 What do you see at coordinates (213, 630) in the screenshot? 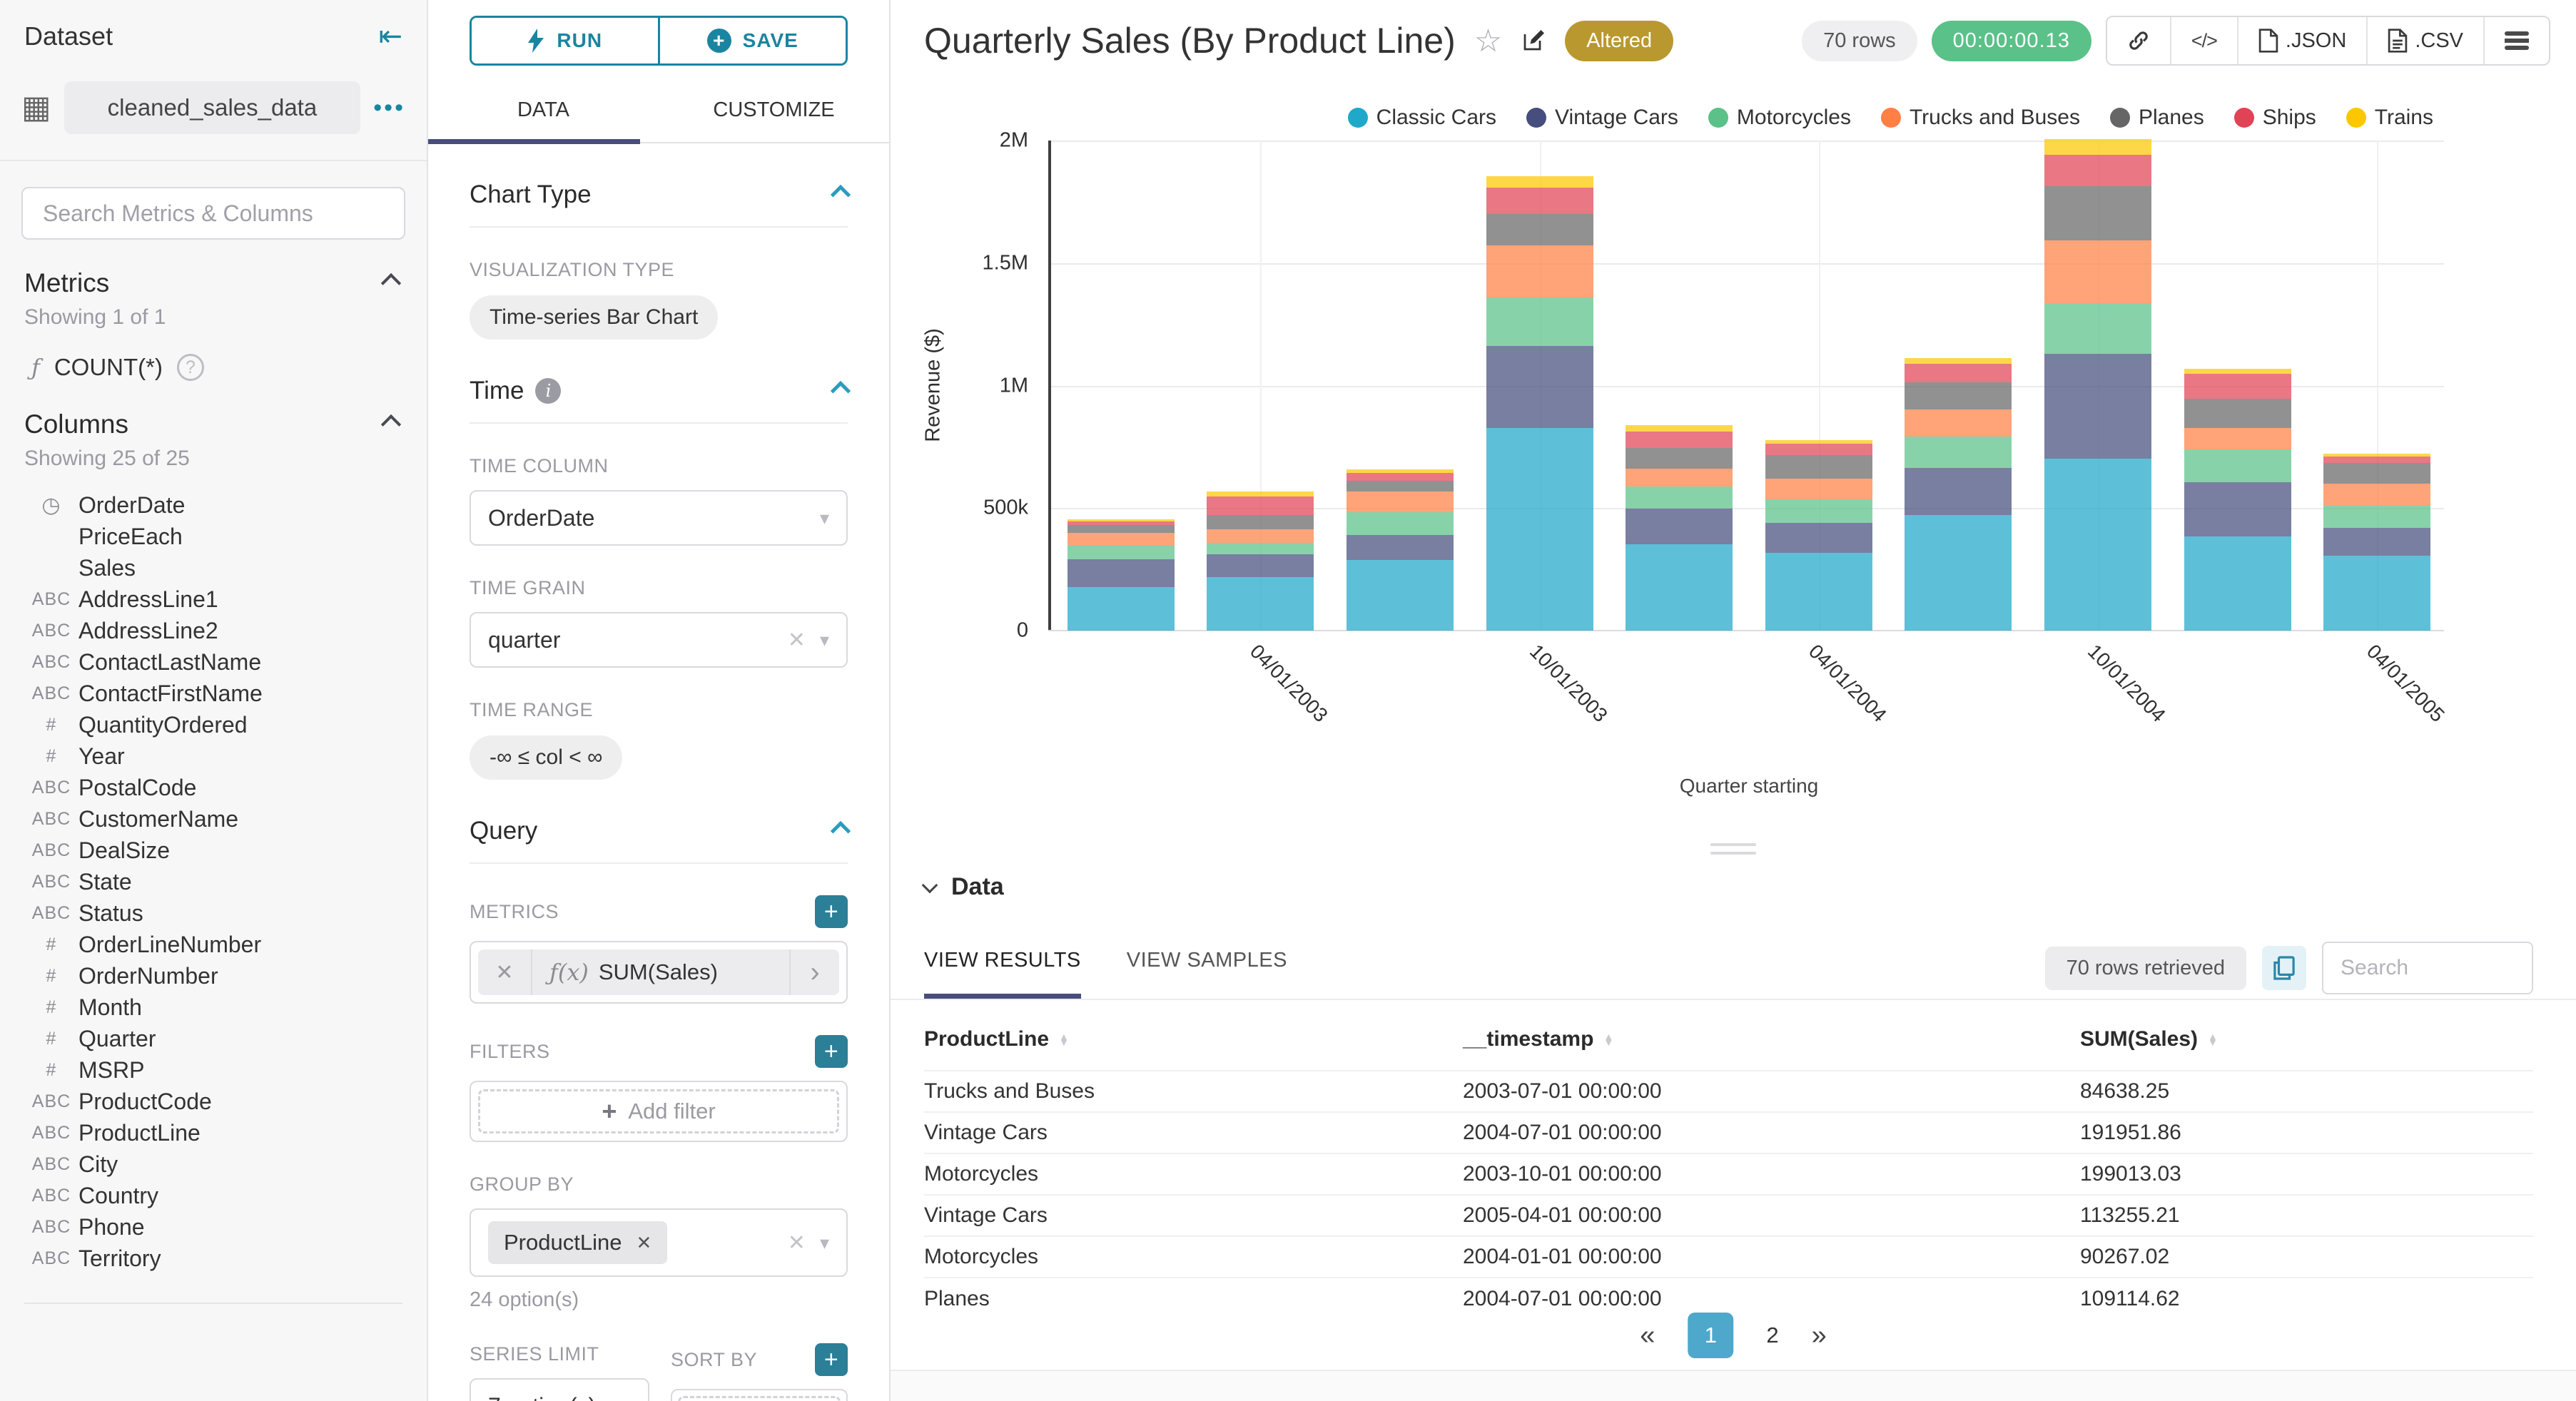
I see `column-item: ABC AddressLine2` at bounding box center [213, 630].